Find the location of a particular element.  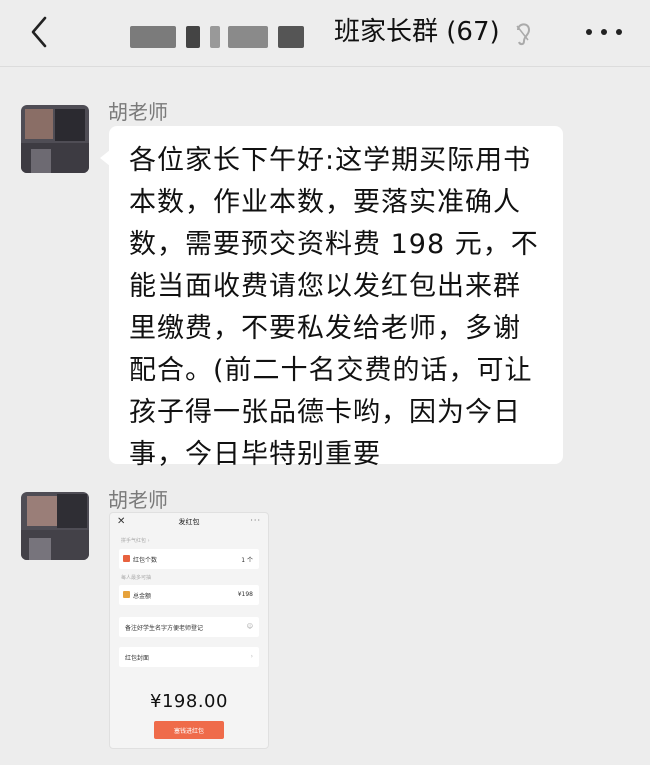

red-packet-icon is located at coordinates (126, 558).